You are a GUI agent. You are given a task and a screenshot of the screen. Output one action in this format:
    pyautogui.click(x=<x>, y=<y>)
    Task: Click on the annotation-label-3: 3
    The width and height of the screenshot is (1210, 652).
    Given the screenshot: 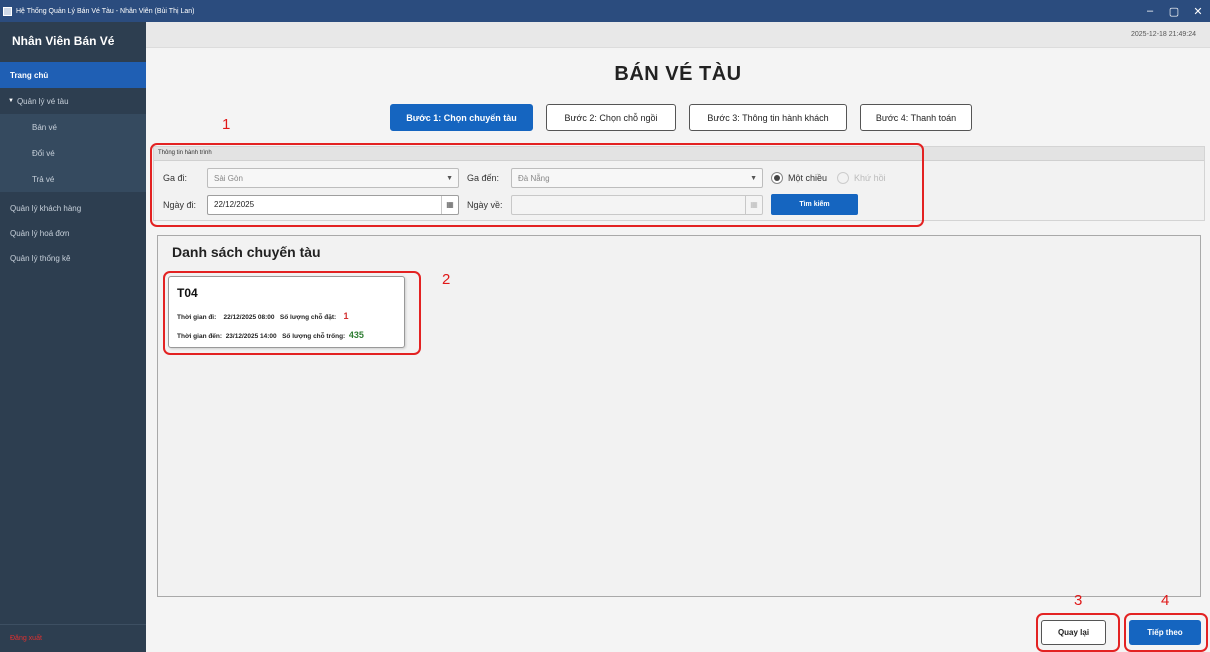 What is the action you would take?
    pyautogui.click(x=1078, y=600)
    